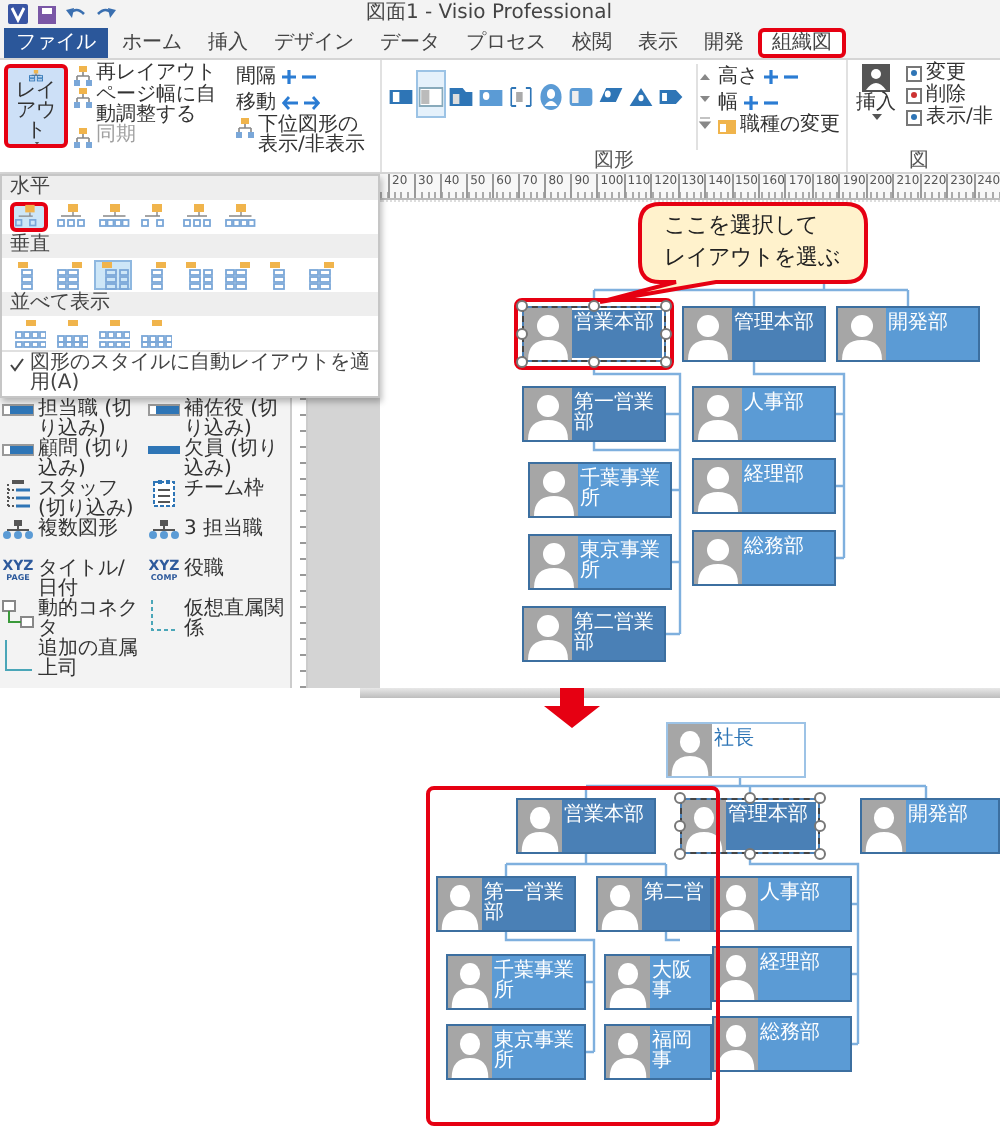 This screenshot has width=1000, height=1132. I want to click on ribbon-tab: ファイル, so click(56, 43).